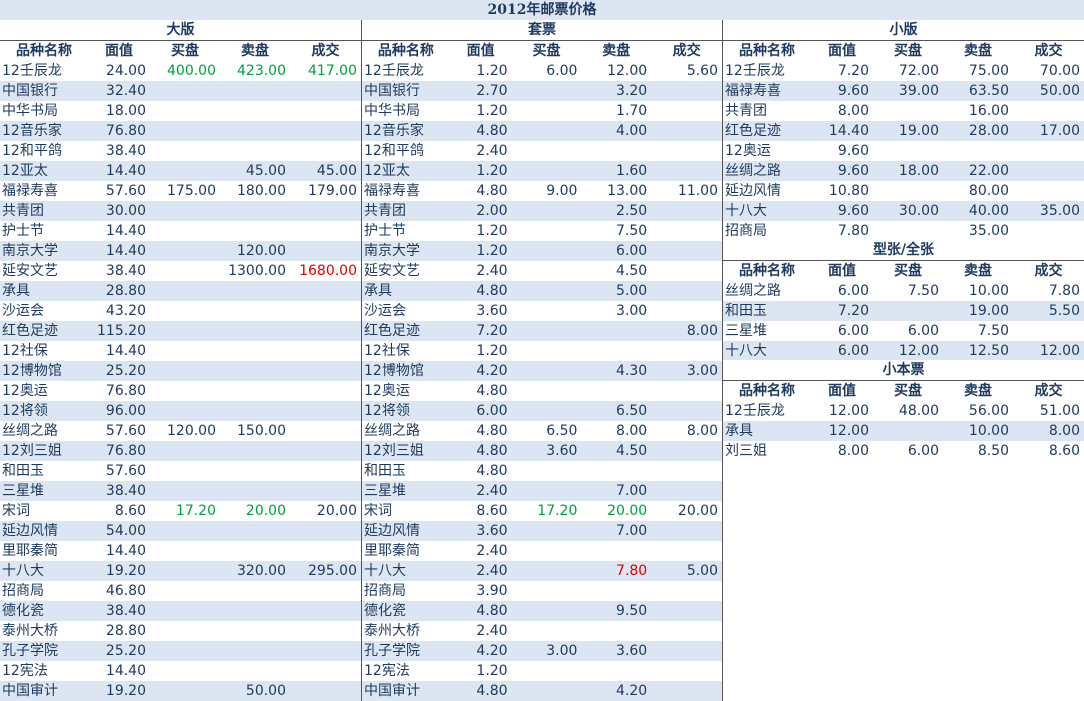 The image size is (1084, 701). What do you see at coordinates (1064, 451) in the screenshot?
I see `cell-deal: 8.60` at bounding box center [1064, 451].